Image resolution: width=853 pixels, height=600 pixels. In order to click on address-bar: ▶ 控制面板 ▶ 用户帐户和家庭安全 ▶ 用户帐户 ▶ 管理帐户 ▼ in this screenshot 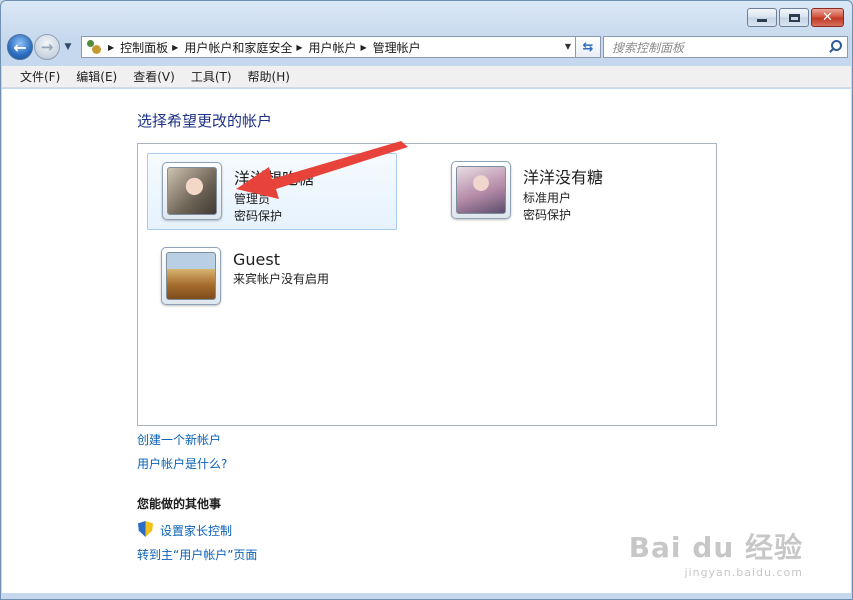, I will do `click(328, 47)`.